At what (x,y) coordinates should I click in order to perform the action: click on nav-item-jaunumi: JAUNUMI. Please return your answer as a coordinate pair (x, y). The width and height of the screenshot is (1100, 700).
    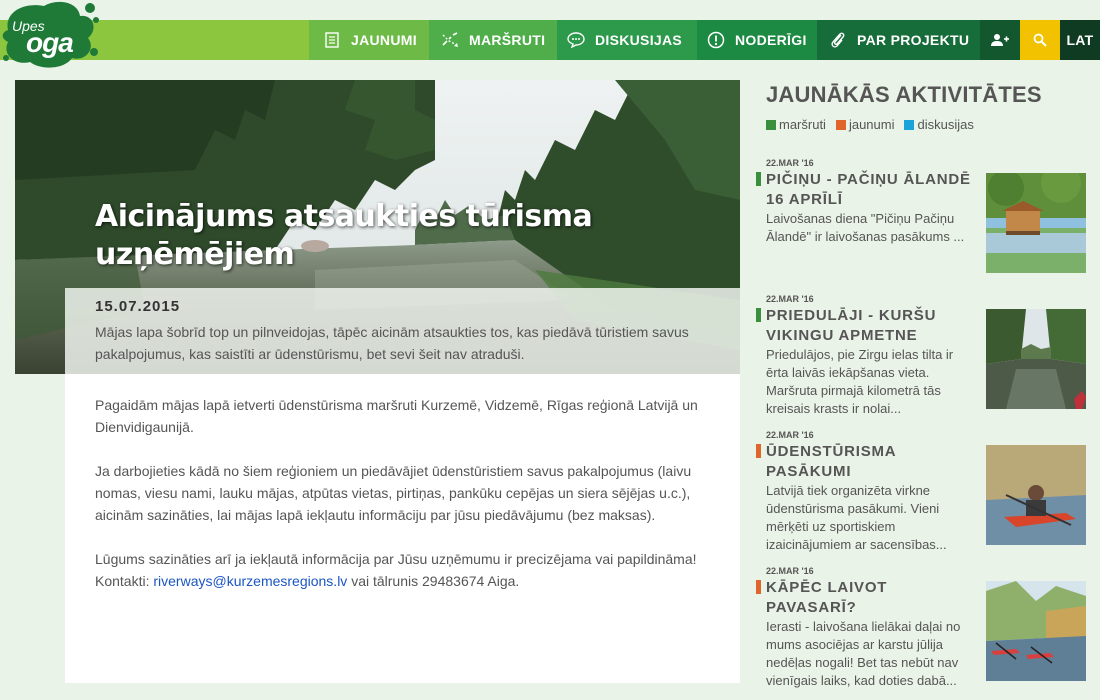
    Looking at the image, I should click on (369, 40).